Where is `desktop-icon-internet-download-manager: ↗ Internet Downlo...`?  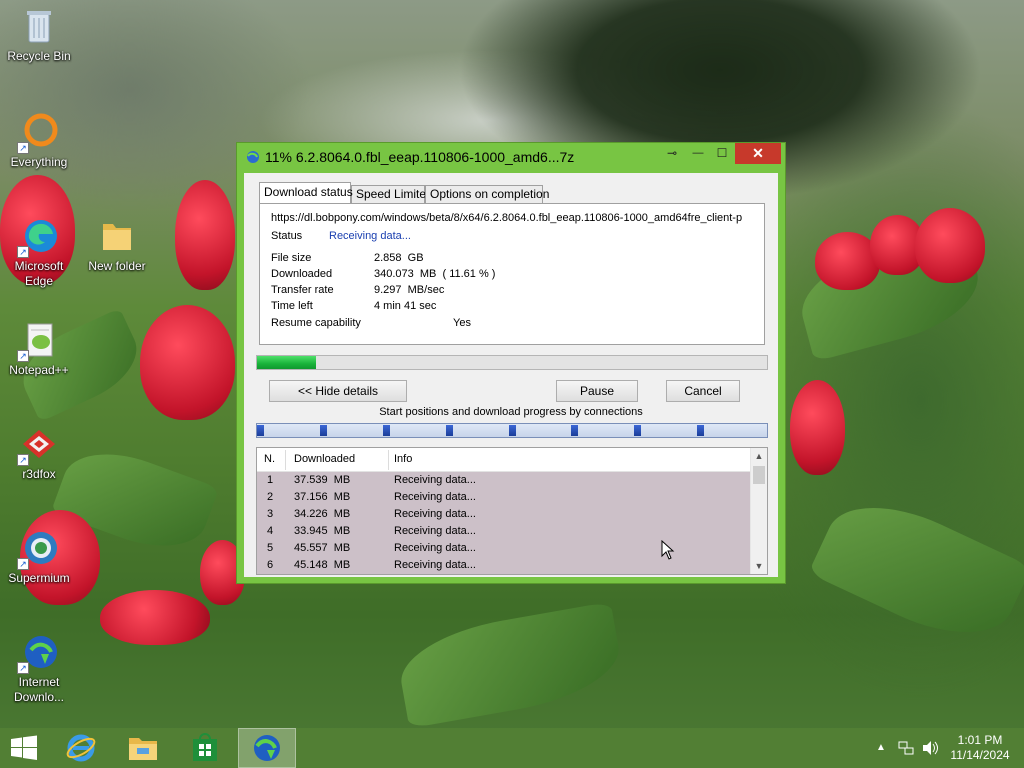
desktop-icon-internet-download-manager: ↗ Internet Downlo... is located at coordinates (39, 668).